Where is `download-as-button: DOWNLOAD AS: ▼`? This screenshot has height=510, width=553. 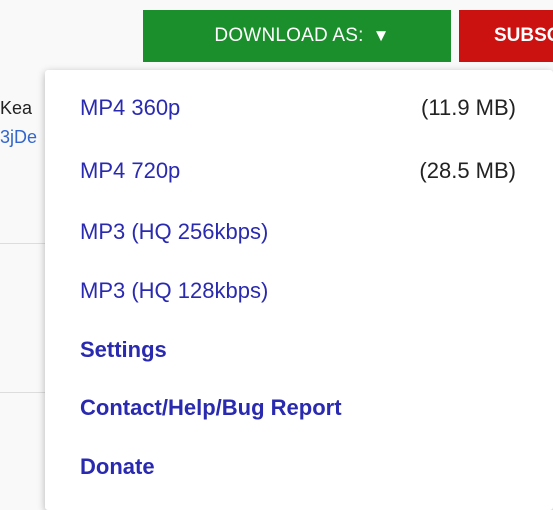 download-as-button: DOWNLOAD AS: ▼ is located at coordinates (297, 36).